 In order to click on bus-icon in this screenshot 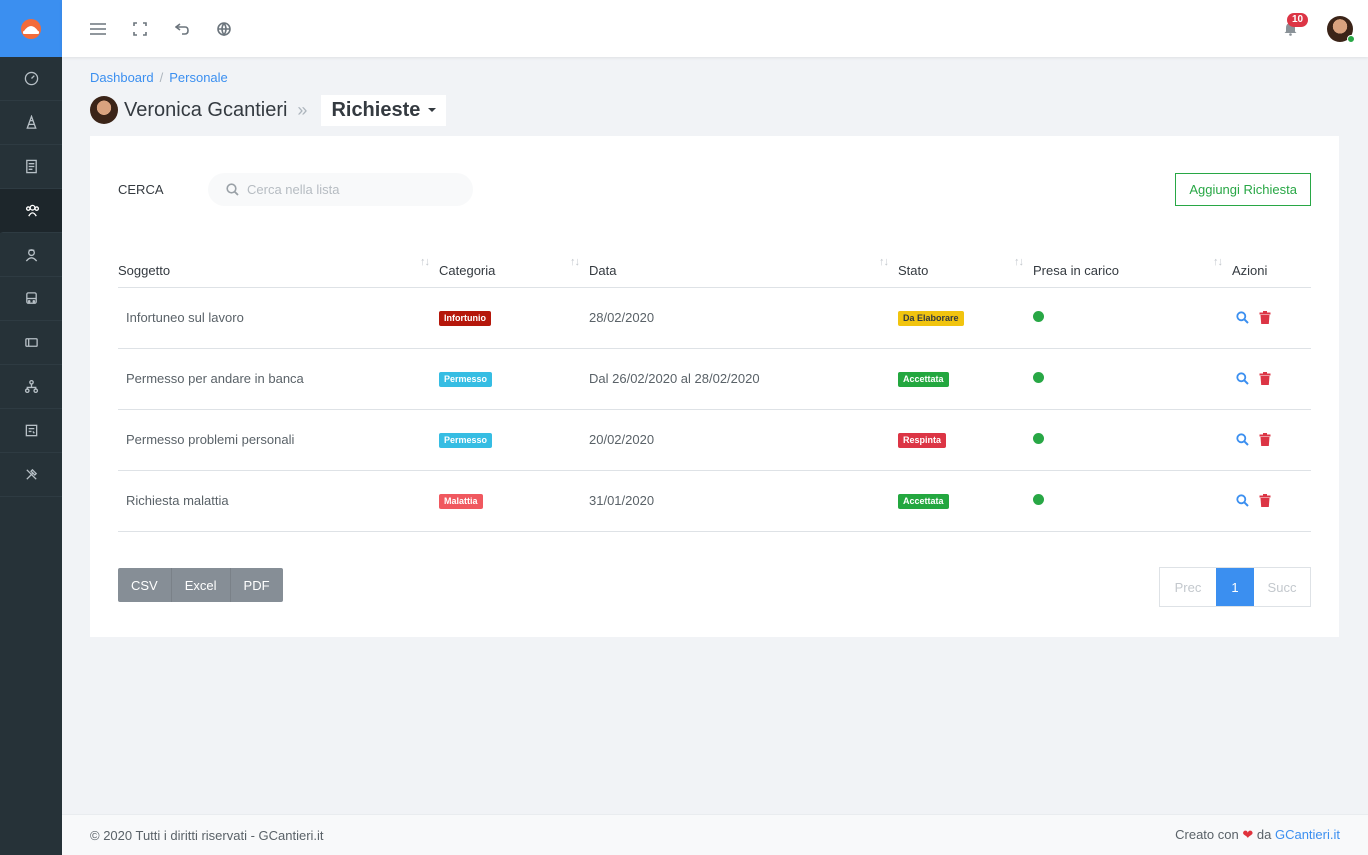, I will do `click(31, 298)`.